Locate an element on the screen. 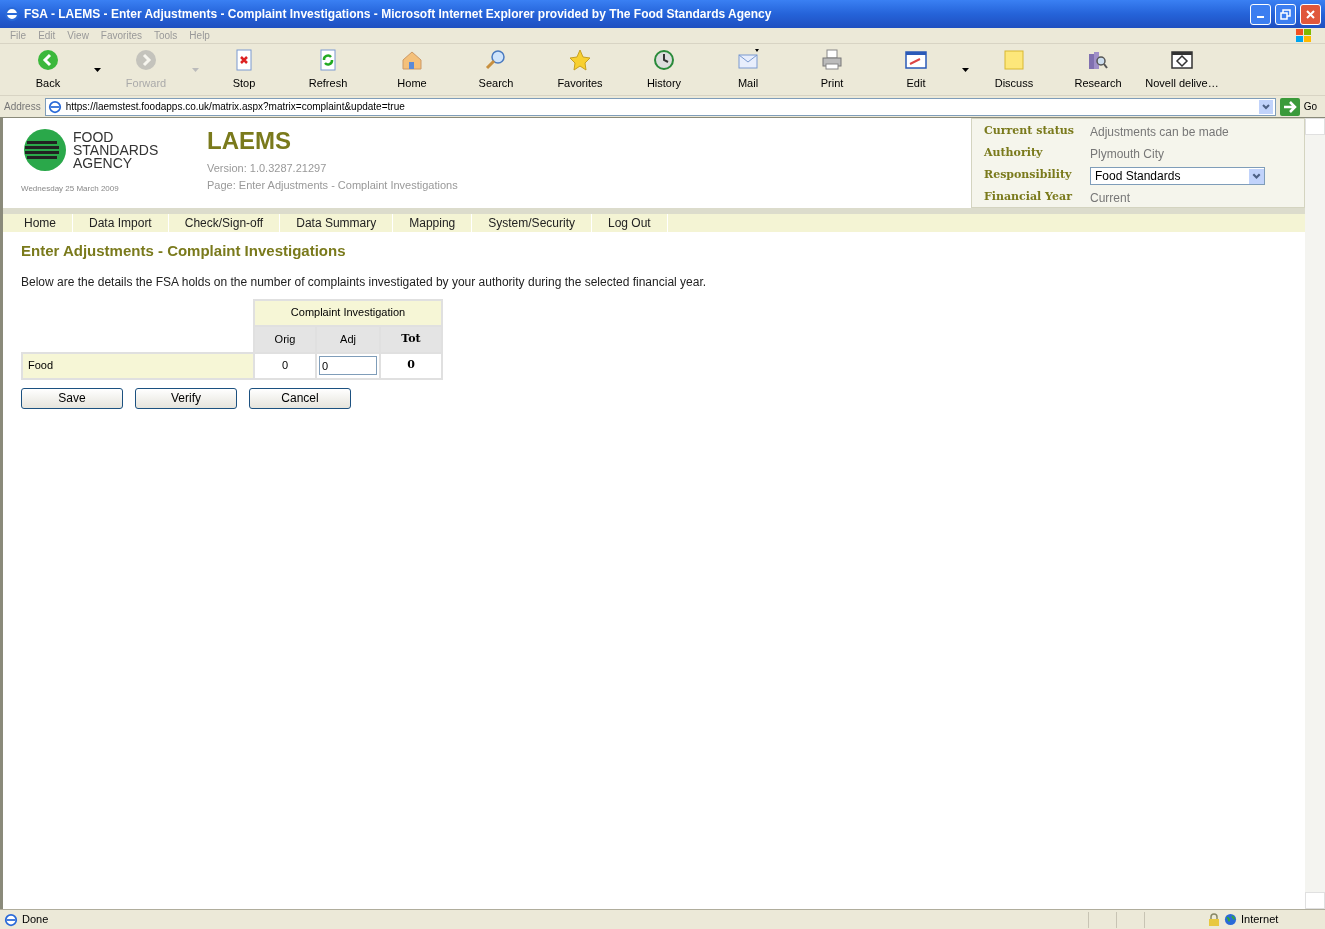 Image resolution: width=1325 pixels, height=929 pixels. nav-link: Data Summary is located at coordinates (337, 223).